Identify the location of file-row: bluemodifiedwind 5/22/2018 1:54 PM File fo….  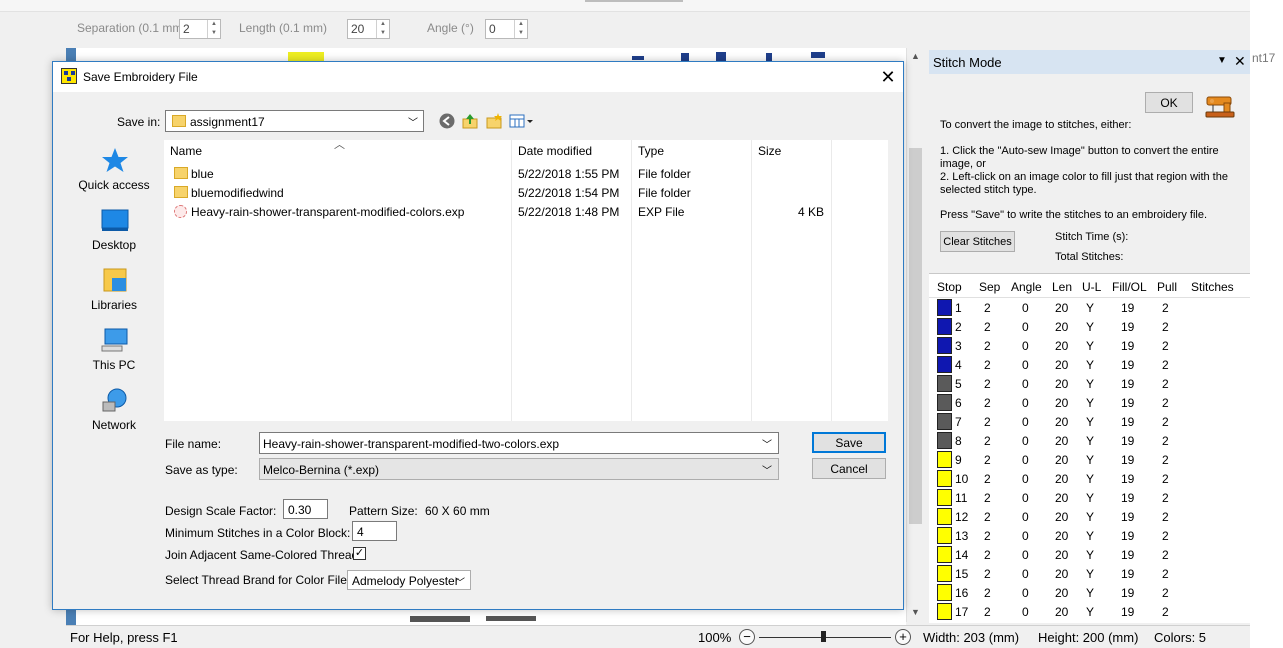
(526, 192).